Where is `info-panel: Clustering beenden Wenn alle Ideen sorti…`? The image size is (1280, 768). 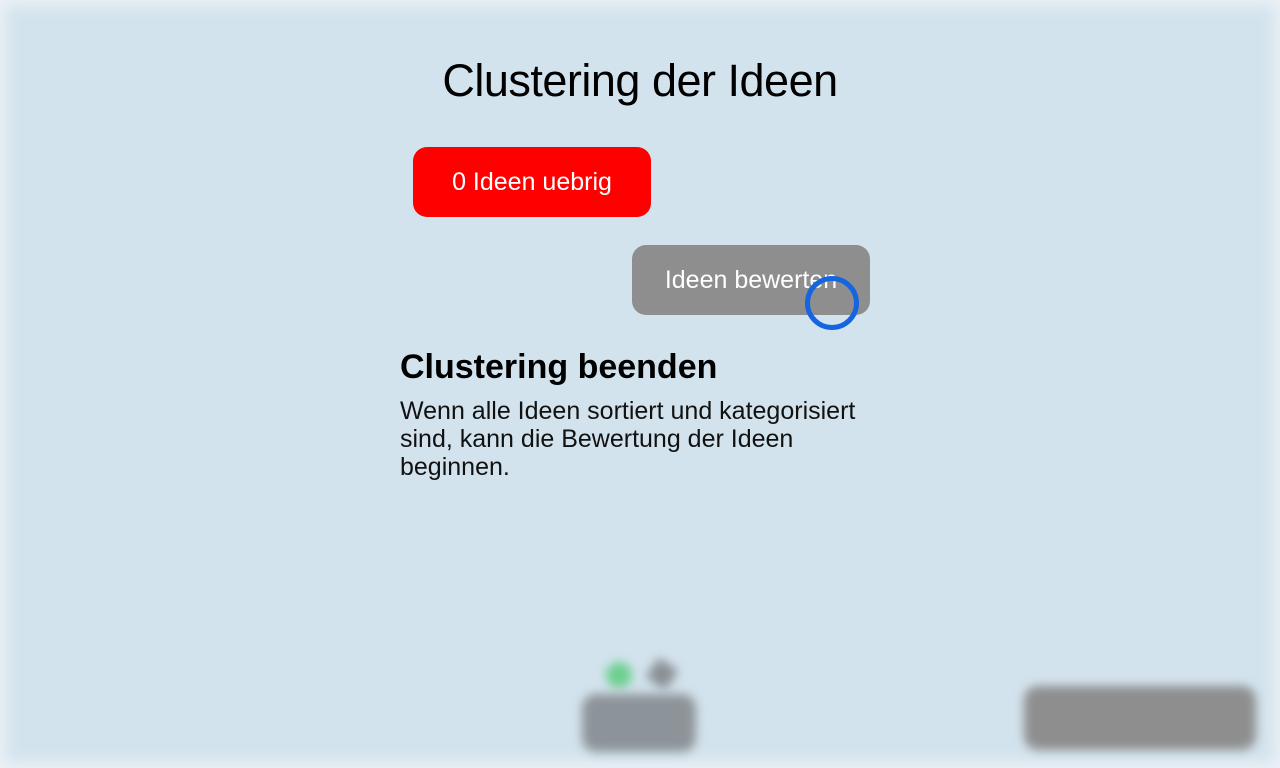 info-panel: Clustering beenden Wenn alle Ideen sorti… is located at coordinates (635, 414).